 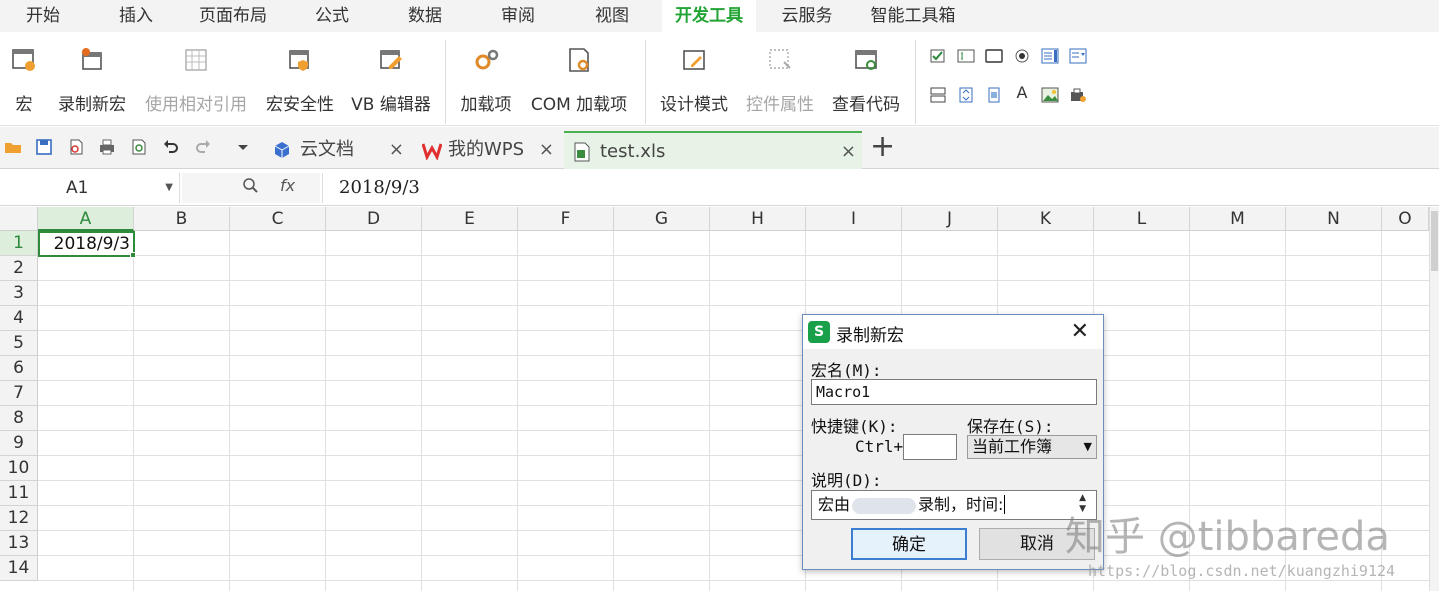 What do you see at coordinates (19, 493) in the screenshot?
I see `row-header-11: 11` at bounding box center [19, 493].